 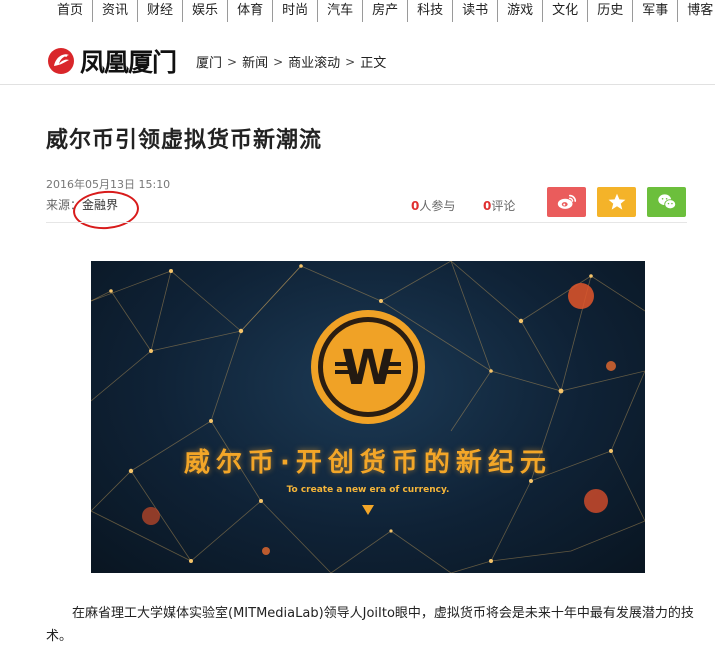 I want to click on nav-item-news: 资讯, so click(x=116, y=11).